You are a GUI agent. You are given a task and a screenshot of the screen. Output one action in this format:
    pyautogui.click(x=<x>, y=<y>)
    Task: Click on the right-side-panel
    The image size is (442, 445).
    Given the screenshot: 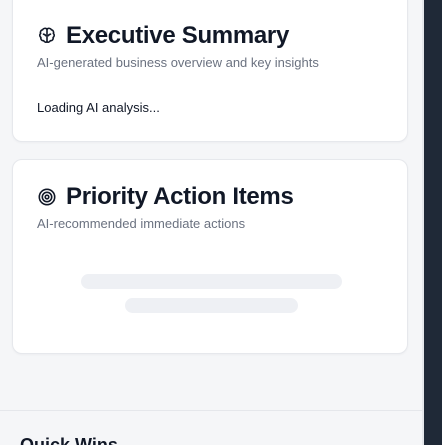 What is the action you would take?
    pyautogui.click(x=433, y=222)
    